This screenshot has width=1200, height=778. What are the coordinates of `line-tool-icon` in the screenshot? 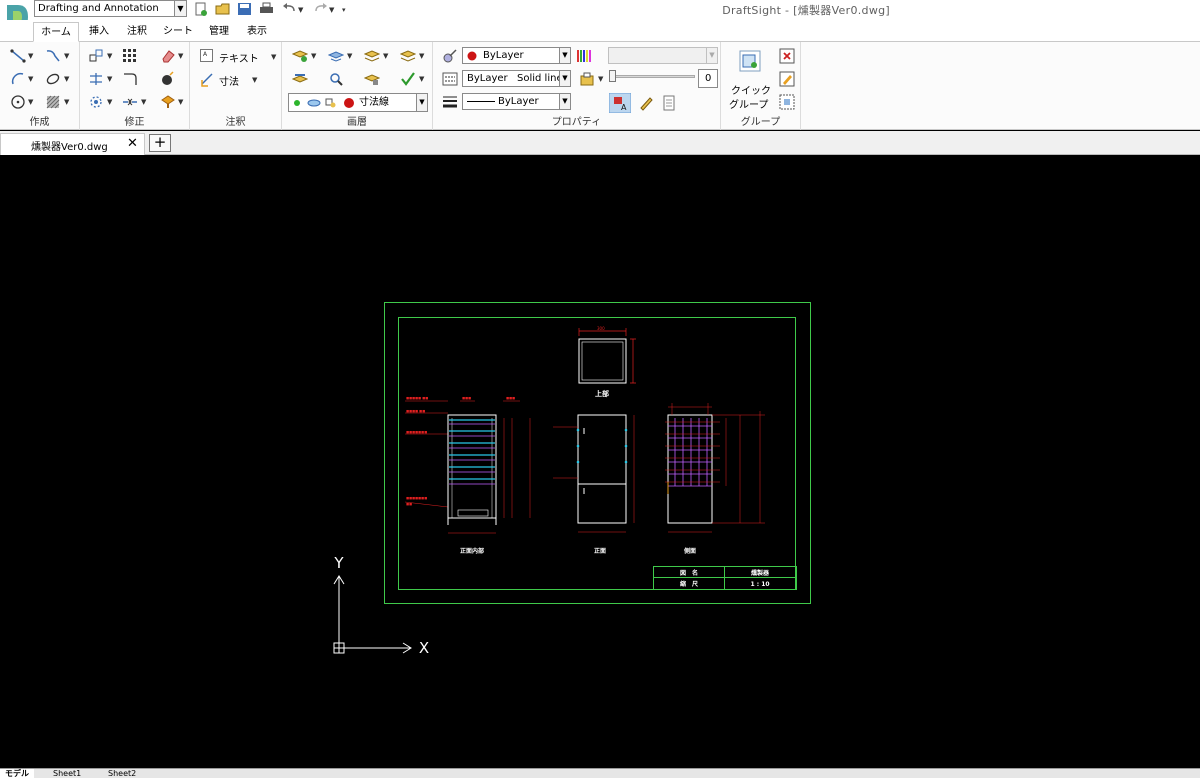 It's located at (18, 56).